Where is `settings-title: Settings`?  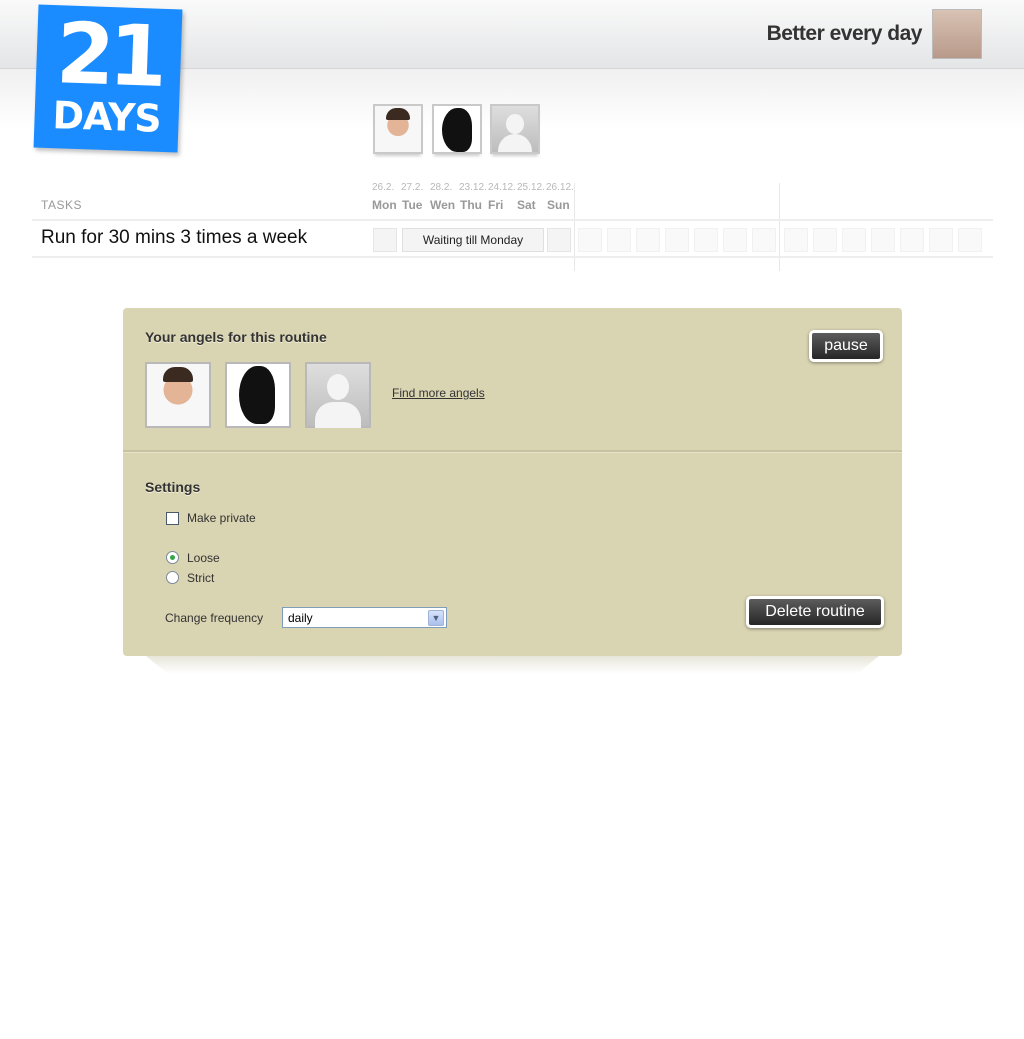
settings-title: Settings is located at coordinates (173, 487).